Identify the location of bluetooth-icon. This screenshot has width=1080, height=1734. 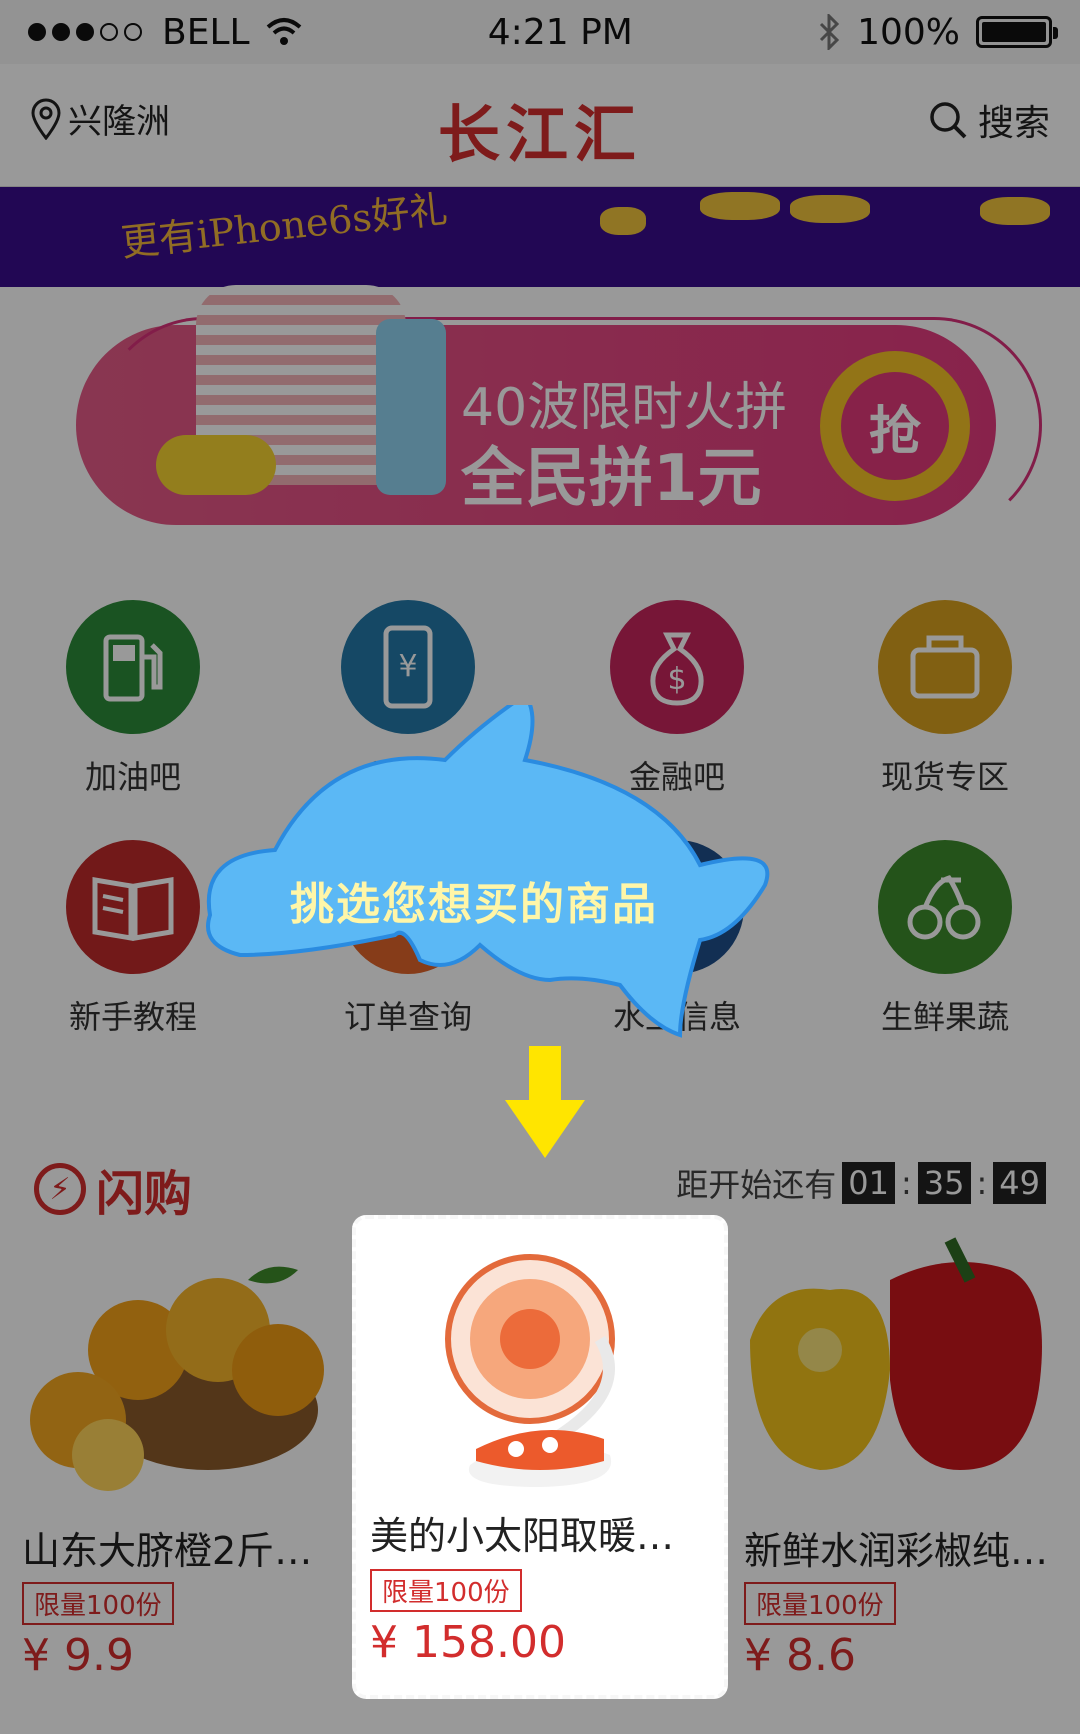
(830, 32).